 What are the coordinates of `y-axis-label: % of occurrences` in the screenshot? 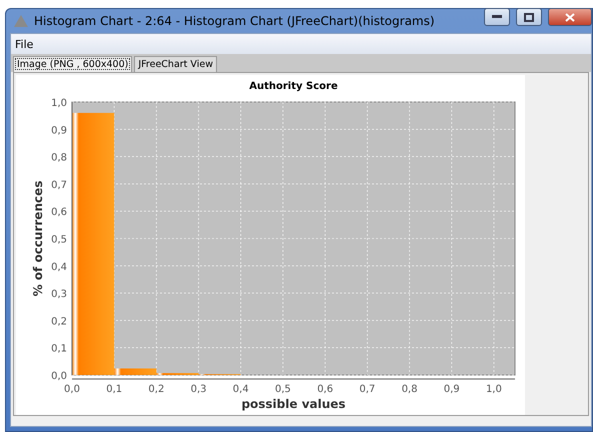 It's located at (38, 238).